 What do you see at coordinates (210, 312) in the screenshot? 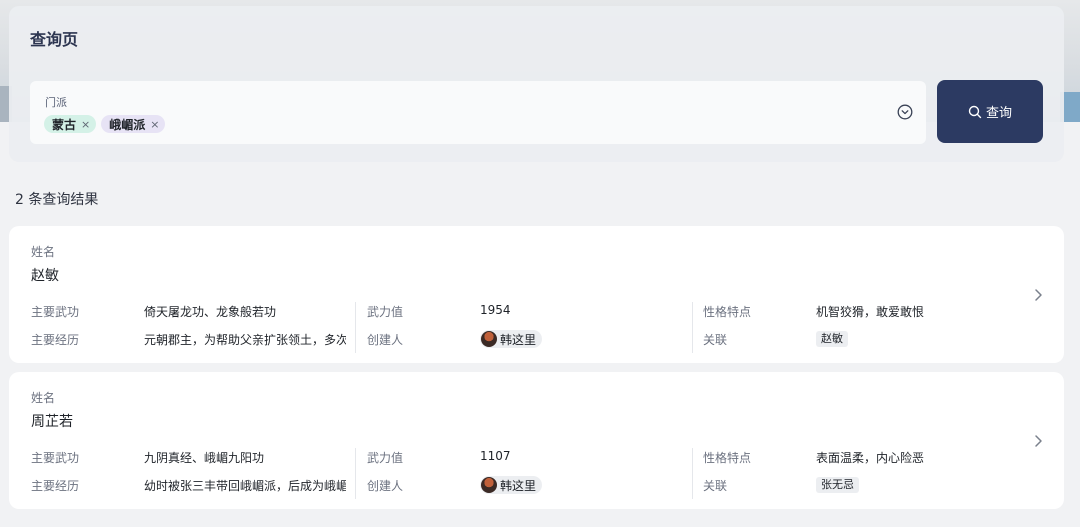
I see `skill-value: 倚天屠龙功、龙象般若功` at bounding box center [210, 312].